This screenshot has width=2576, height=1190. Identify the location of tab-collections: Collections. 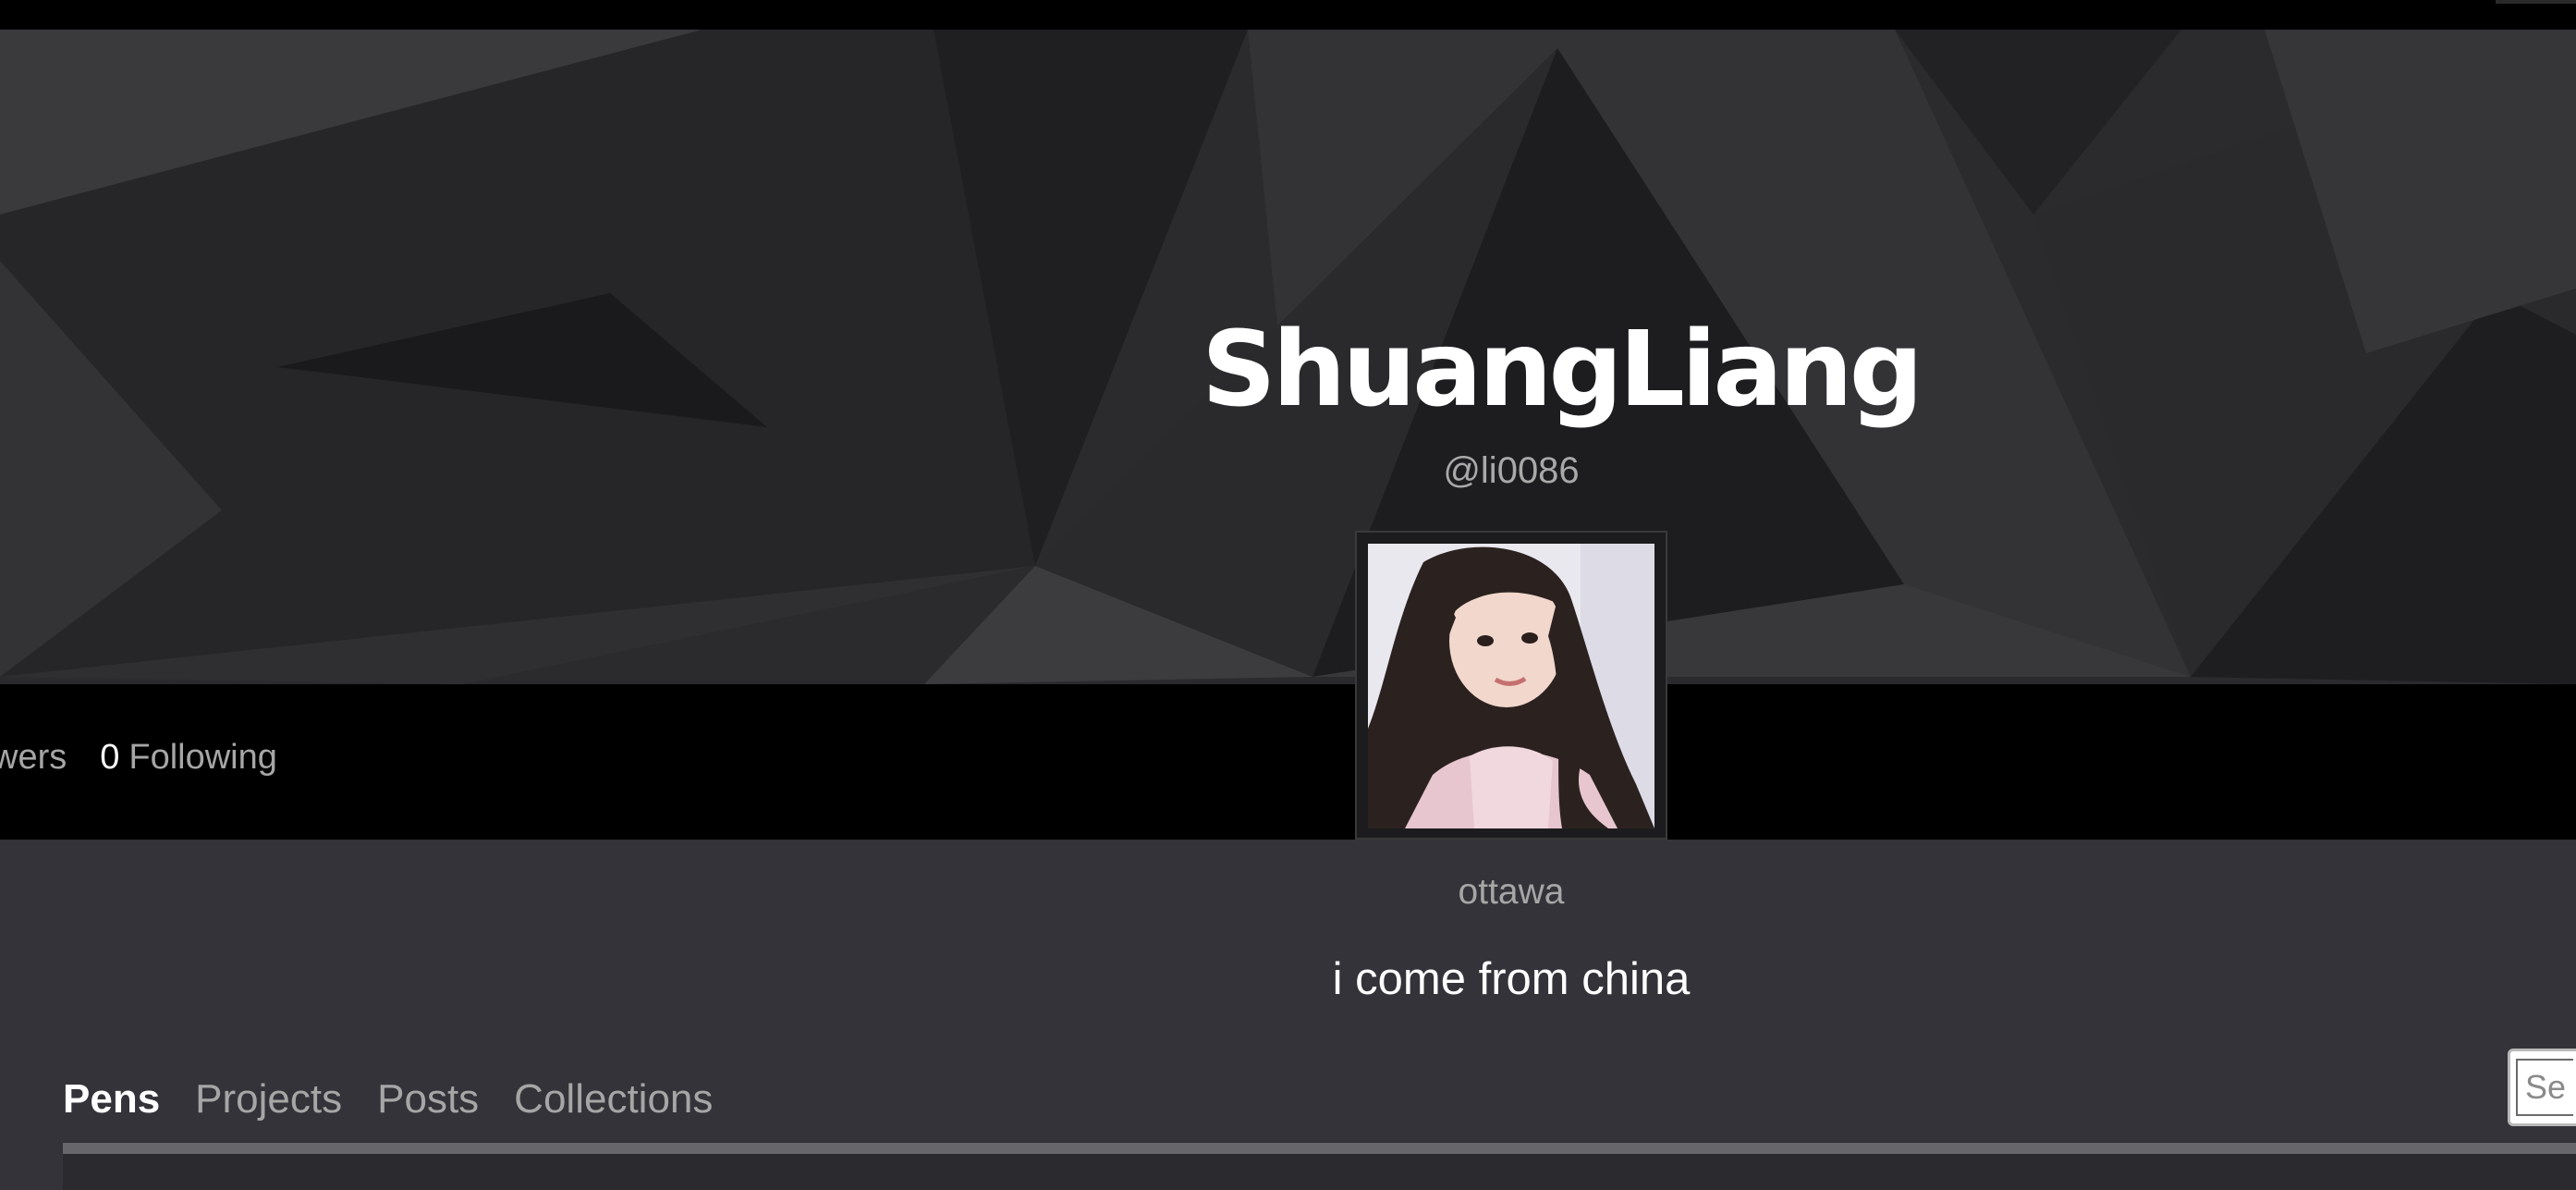
(613, 1099).